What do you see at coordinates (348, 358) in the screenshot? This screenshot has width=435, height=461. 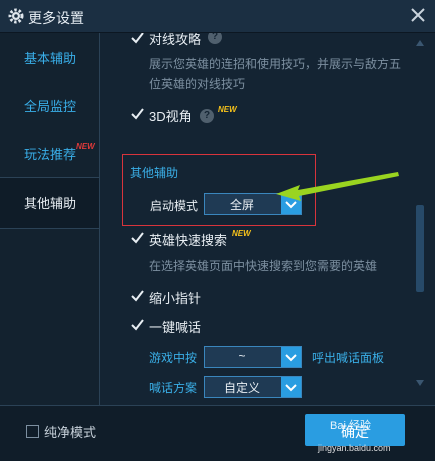 I see `hotkey-suffix: 呼出喊话面板` at bounding box center [348, 358].